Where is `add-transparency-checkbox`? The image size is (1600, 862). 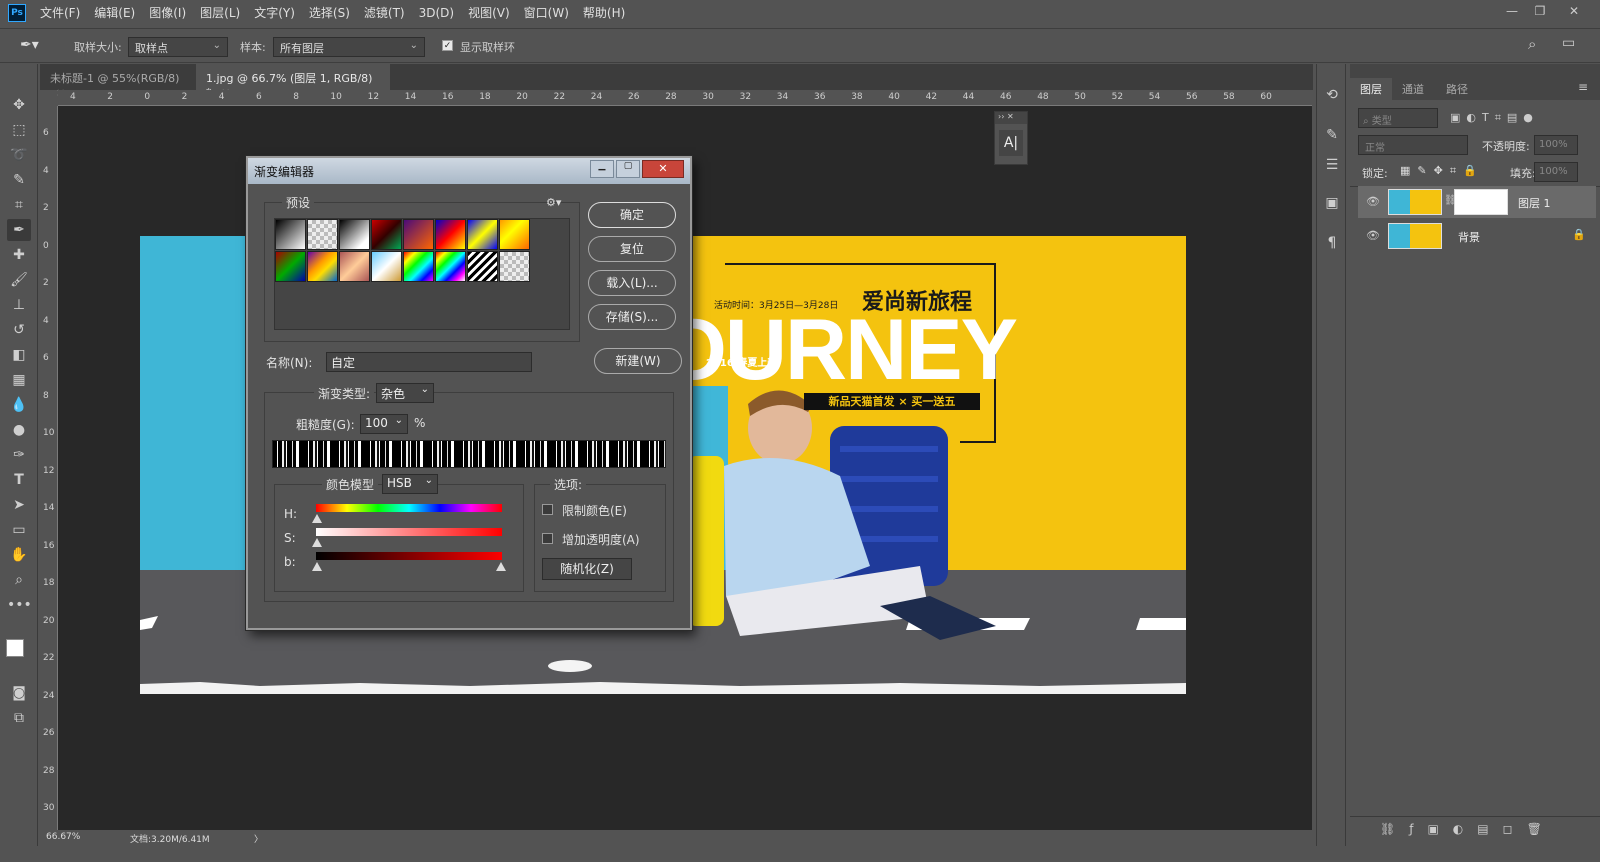 add-transparency-checkbox is located at coordinates (547, 538).